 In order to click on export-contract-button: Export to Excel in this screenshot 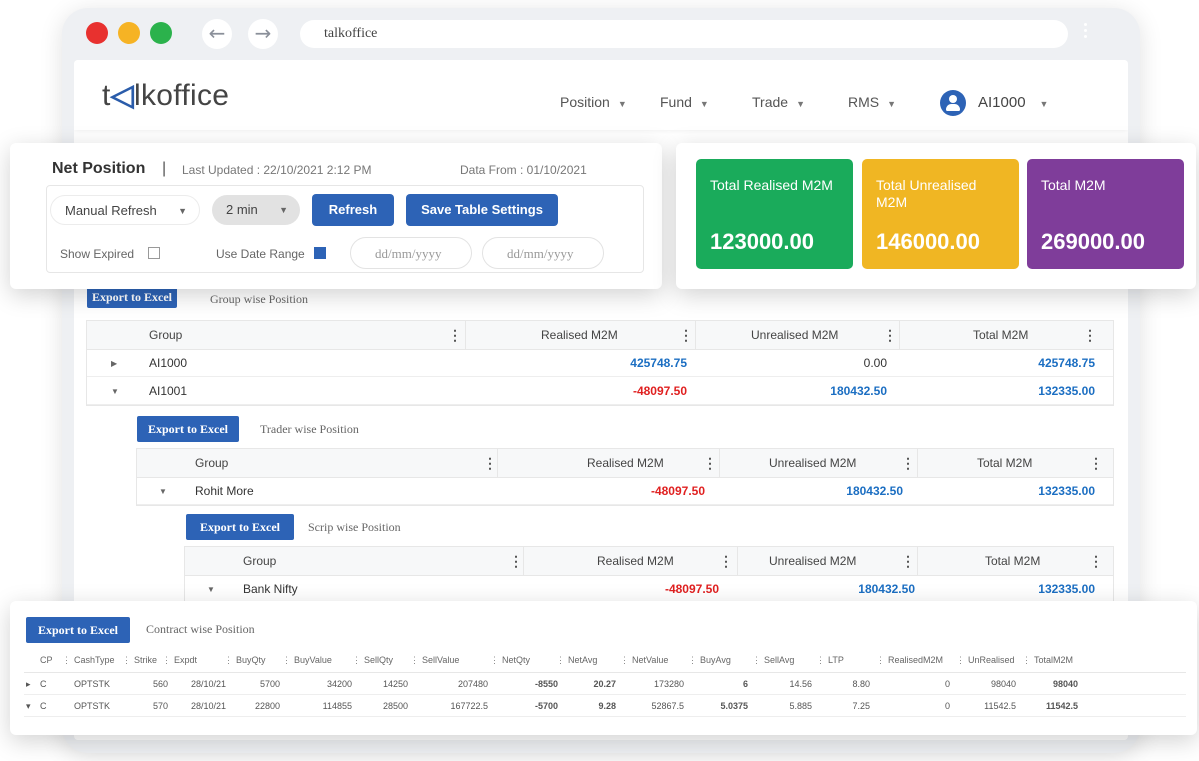, I will do `click(78, 630)`.